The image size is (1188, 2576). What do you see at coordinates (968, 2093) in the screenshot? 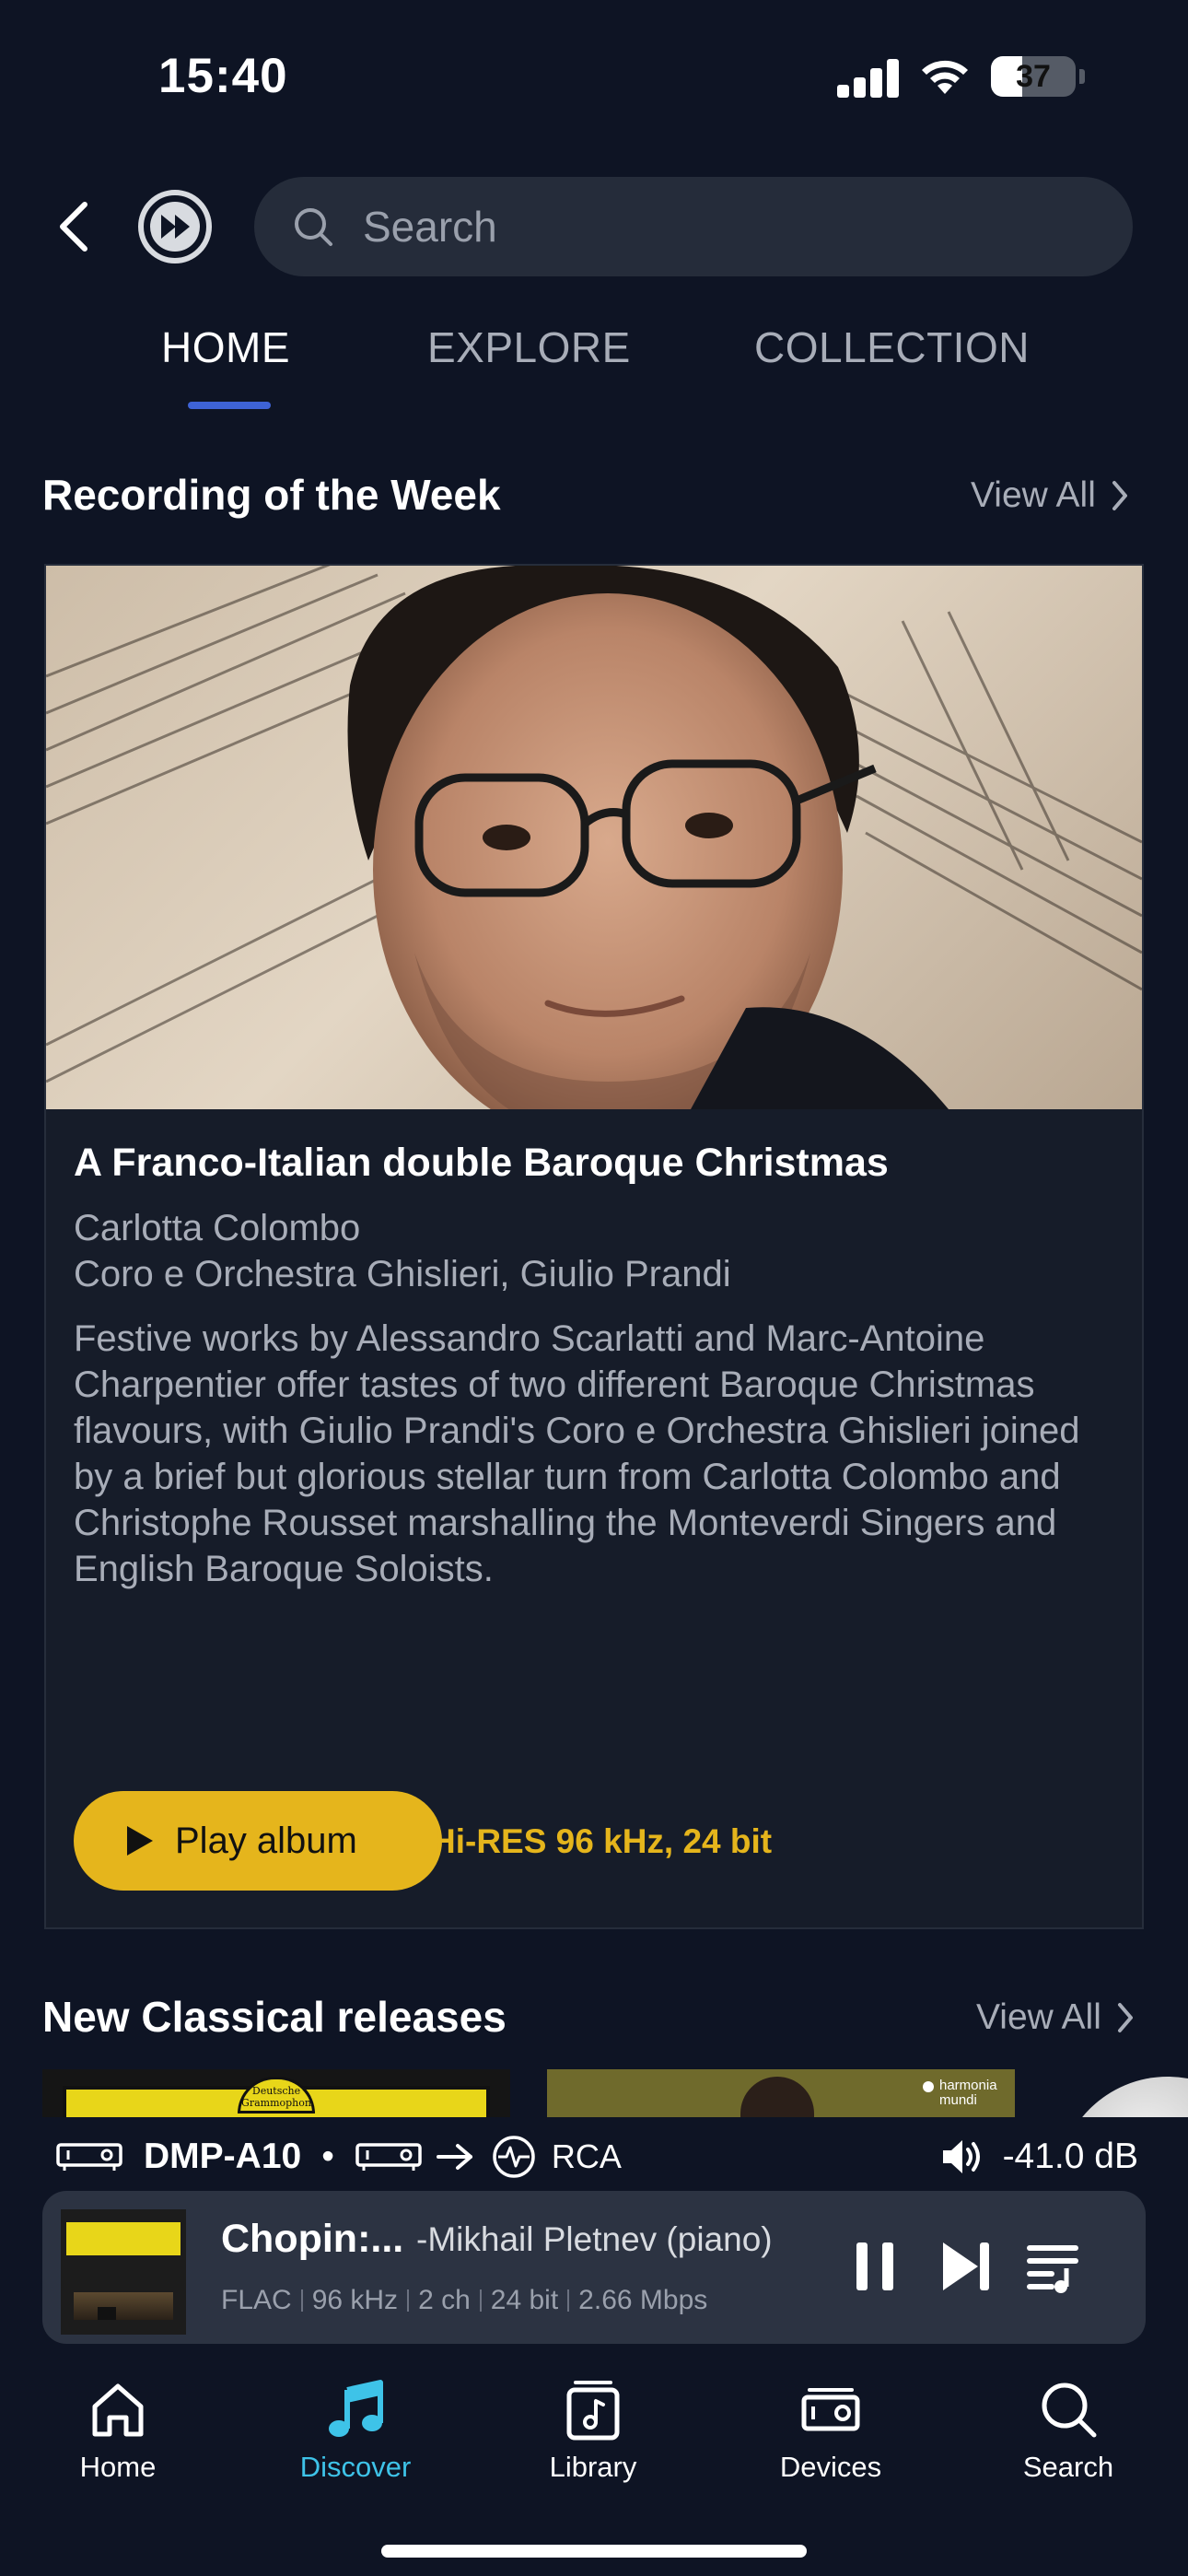
I see `label-logo: harmonia mundi` at bounding box center [968, 2093].